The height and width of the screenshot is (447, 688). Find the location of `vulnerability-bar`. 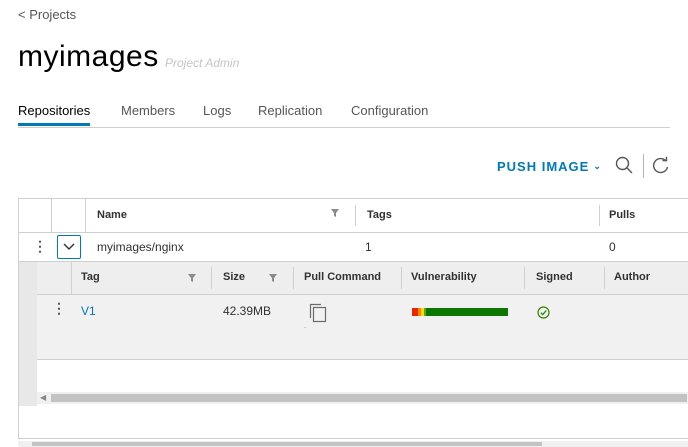

vulnerability-bar is located at coordinates (460, 312).